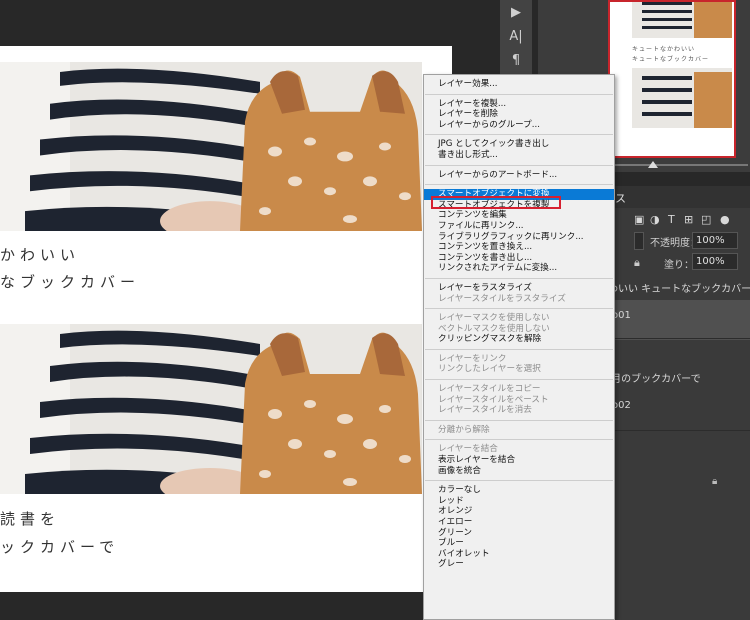 Image resolution: width=750 pixels, height=620 pixels. What do you see at coordinates (674, 320) in the screenshot?
I see `layer-row-selected: o01` at bounding box center [674, 320].